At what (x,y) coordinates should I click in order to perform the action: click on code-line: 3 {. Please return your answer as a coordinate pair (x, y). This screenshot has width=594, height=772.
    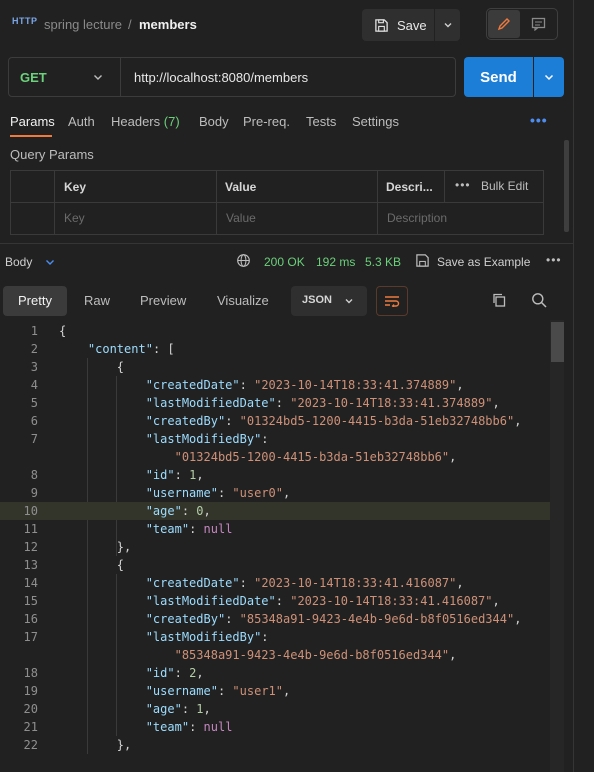
    Looking at the image, I should click on (282, 367).